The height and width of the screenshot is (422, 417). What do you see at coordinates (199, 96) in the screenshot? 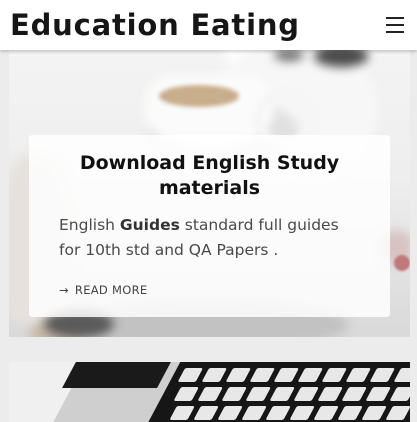
I see `coffee-shape` at bounding box center [199, 96].